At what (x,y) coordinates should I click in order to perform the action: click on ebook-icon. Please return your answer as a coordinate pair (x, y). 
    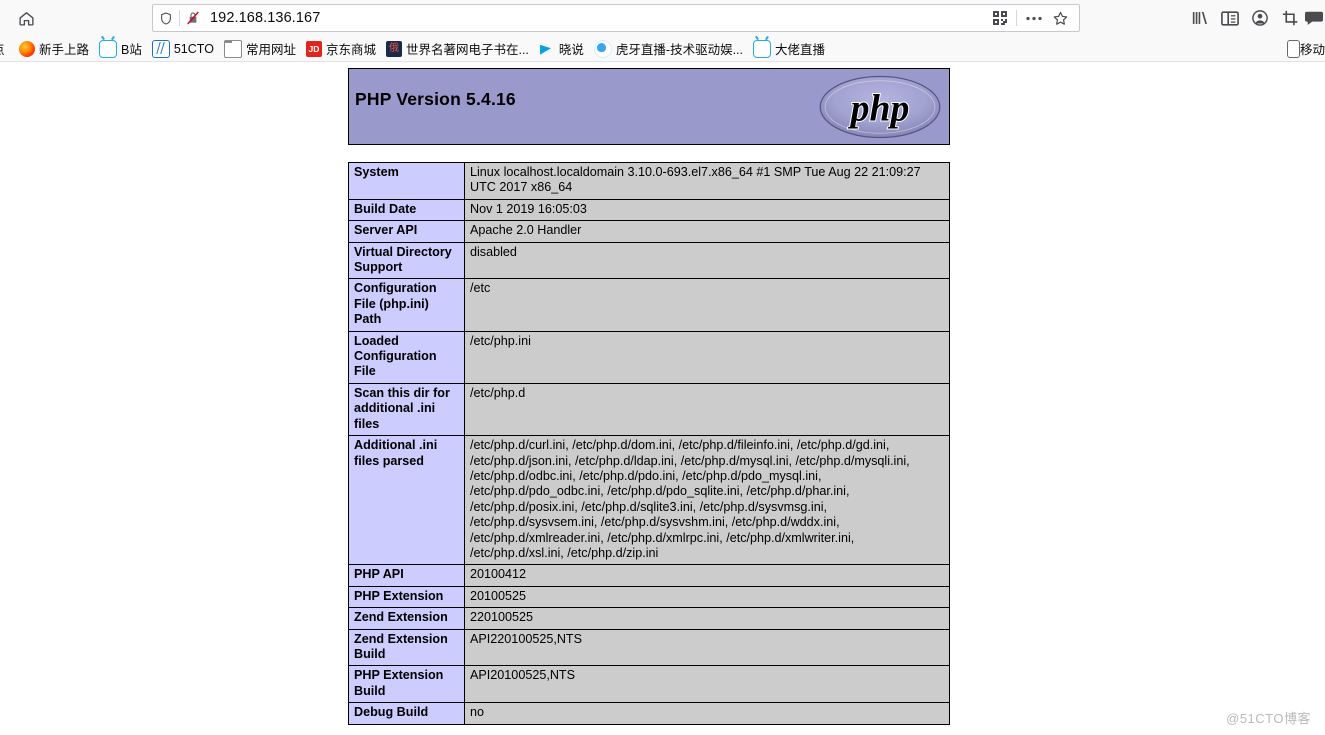
    Looking at the image, I should click on (393, 48).